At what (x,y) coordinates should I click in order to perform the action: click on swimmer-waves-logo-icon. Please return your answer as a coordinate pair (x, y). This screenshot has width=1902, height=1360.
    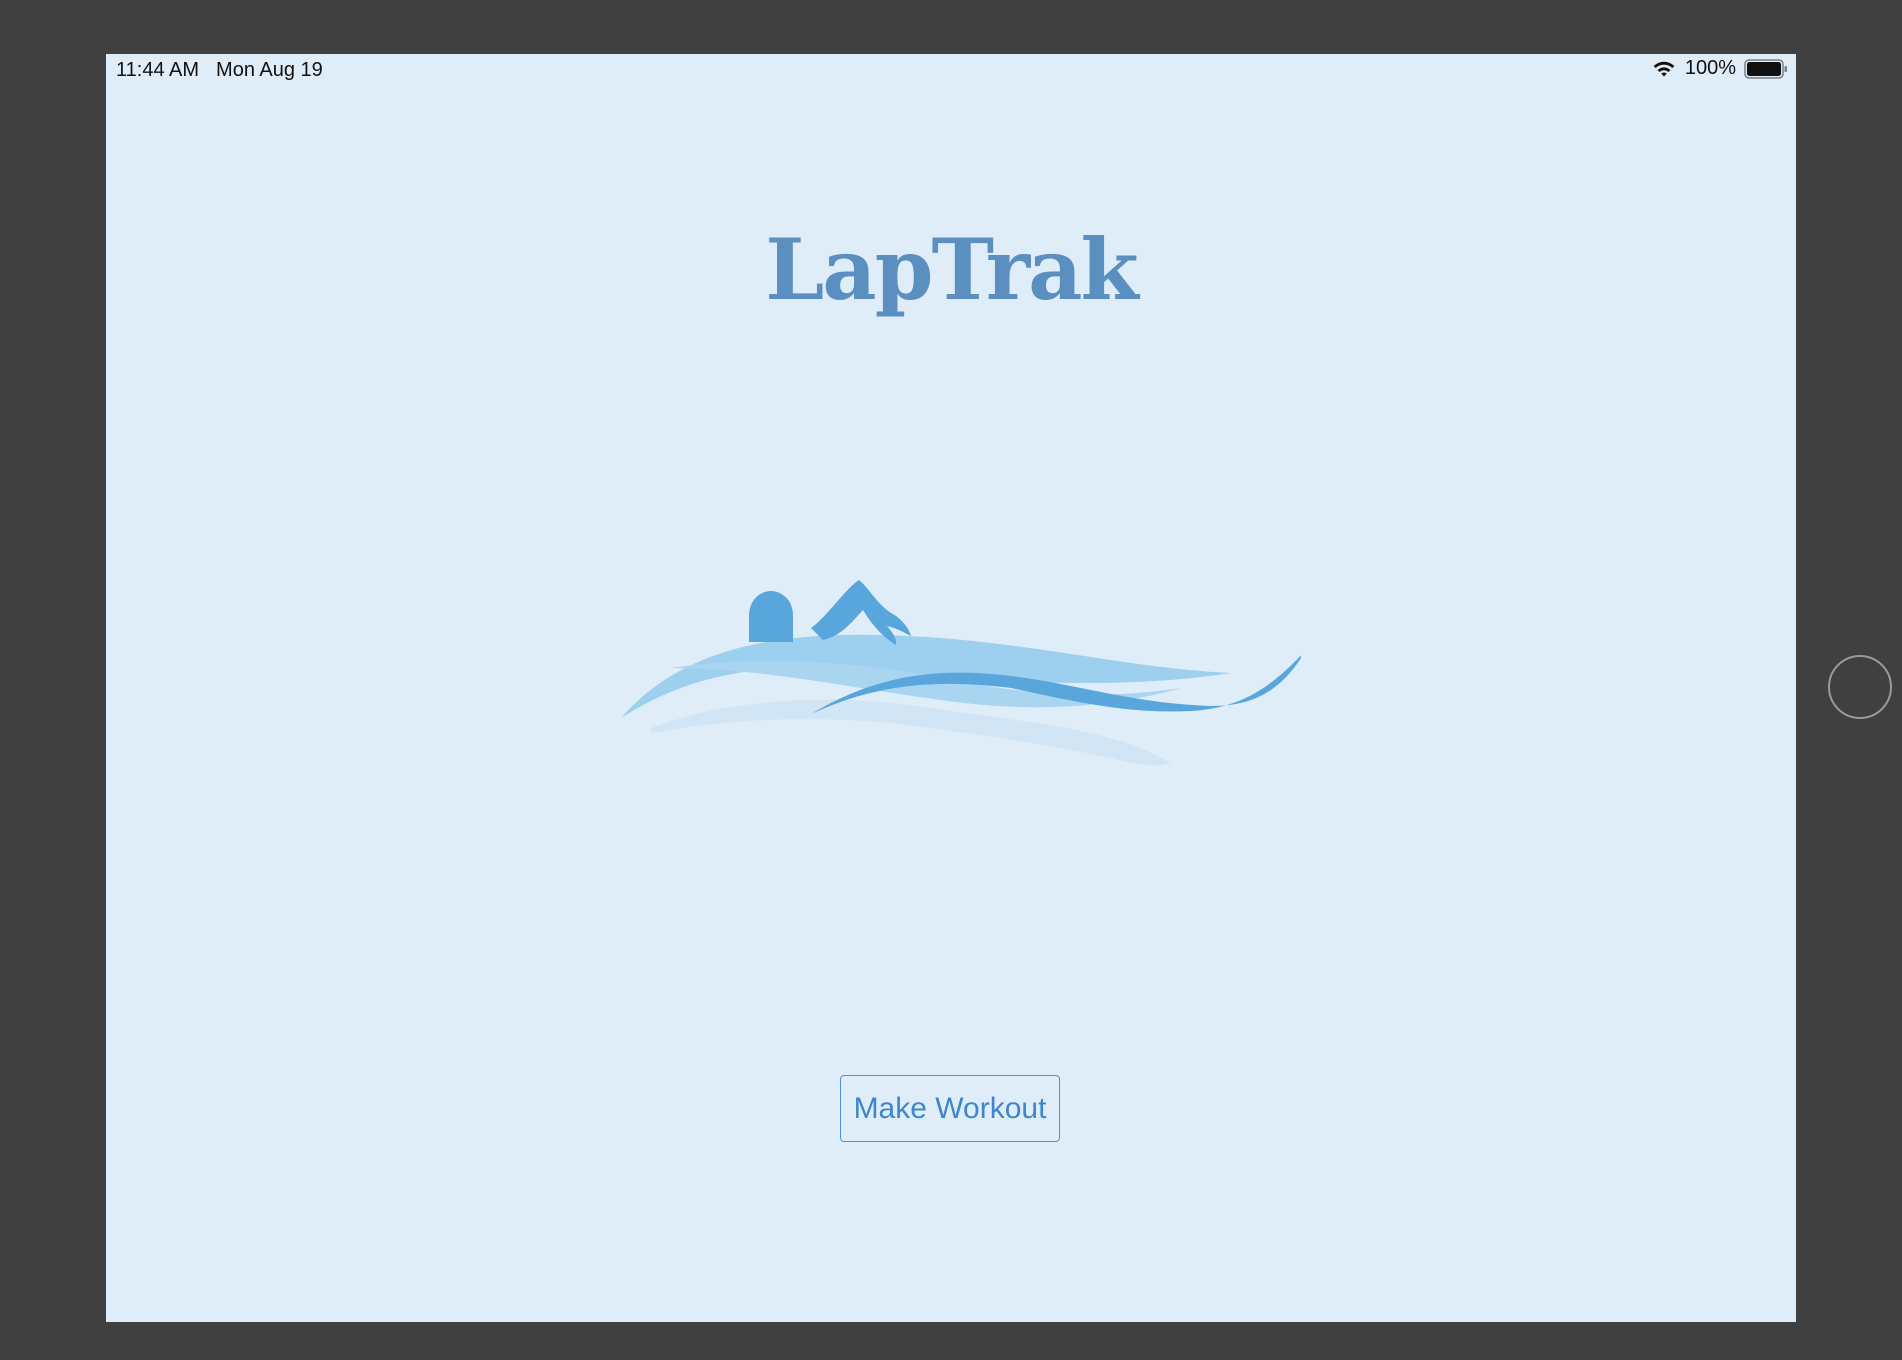
    Looking at the image, I should click on (961, 673).